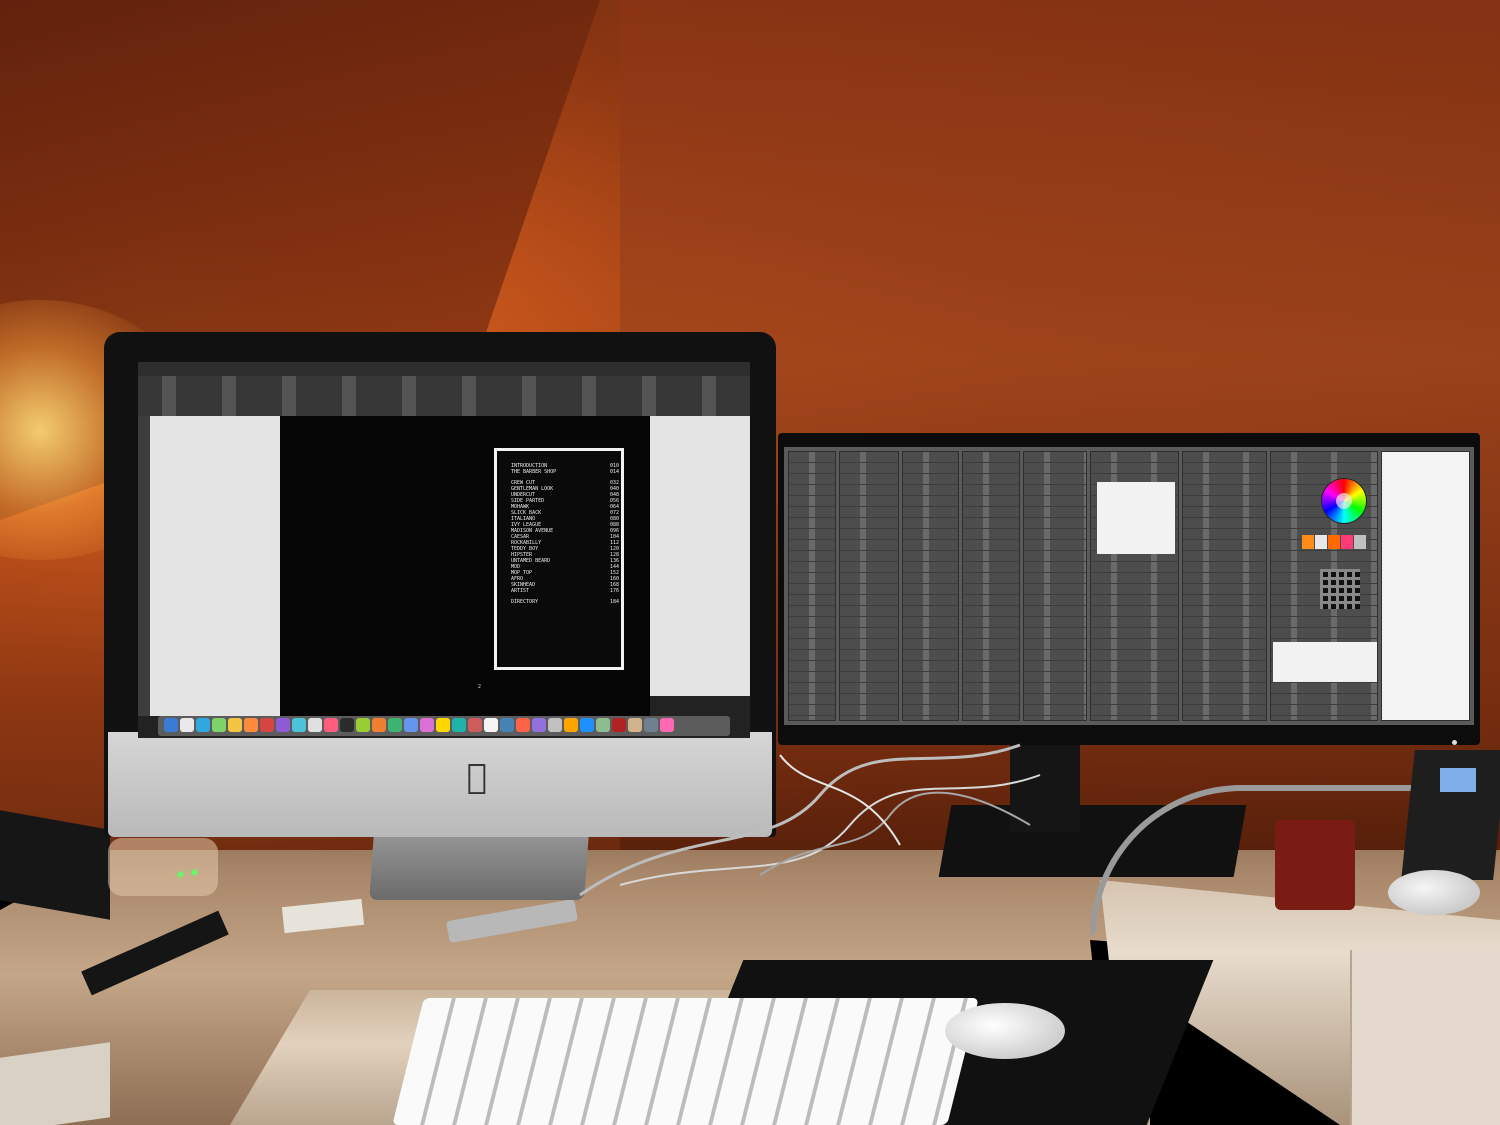  What do you see at coordinates (614, 591) in the screenshot?
I see `toc-entry-page: 176` at bounding box center [614, 591].